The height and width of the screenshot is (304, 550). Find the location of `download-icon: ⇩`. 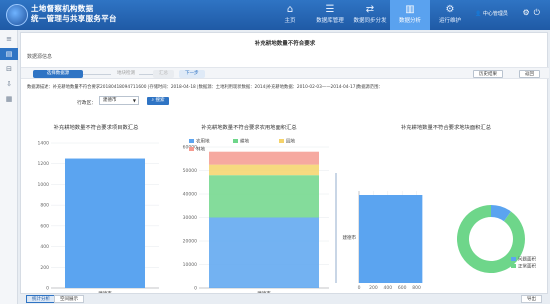

download-icon: ⇩ is located at coordinates (9, 84).